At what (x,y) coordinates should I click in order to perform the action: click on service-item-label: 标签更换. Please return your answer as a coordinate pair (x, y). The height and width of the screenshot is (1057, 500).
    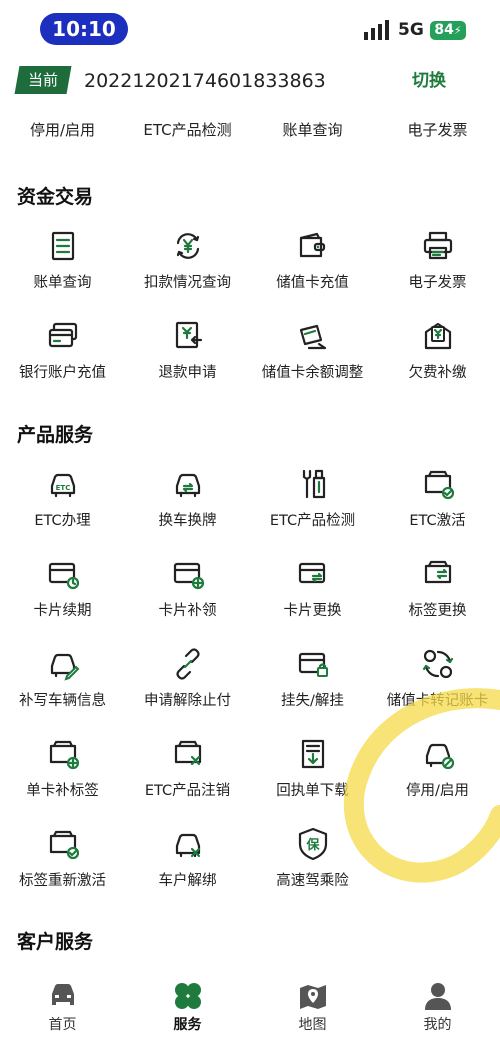
    Looking at the image, I should click on (437, 611).